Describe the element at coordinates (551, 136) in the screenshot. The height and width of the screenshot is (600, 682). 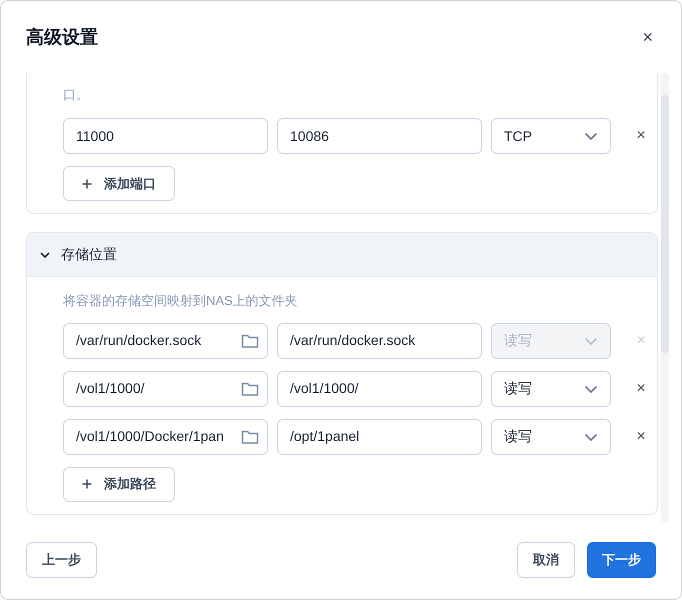
I see `select-field: TCP` at that location.